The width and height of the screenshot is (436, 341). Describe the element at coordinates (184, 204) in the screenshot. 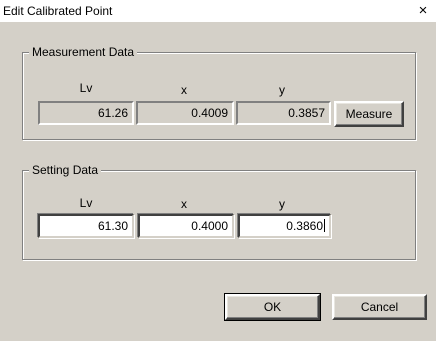

I see `setting-x-header: x` at that location.